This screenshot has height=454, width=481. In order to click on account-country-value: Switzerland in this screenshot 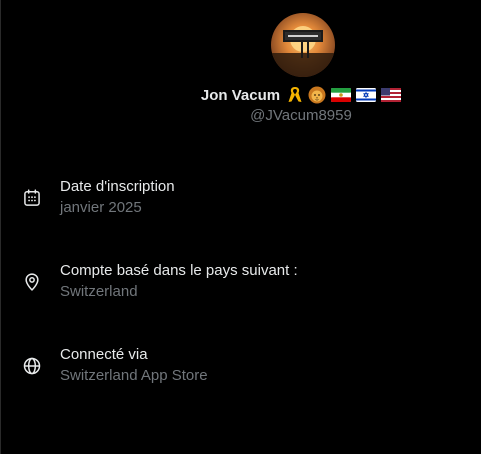, I will do `click(99, 291)`.